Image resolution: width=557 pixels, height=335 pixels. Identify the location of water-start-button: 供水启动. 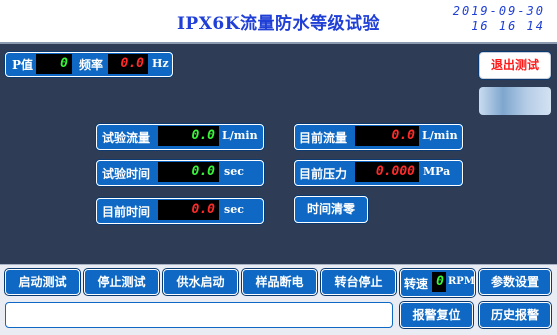
(200, 282).